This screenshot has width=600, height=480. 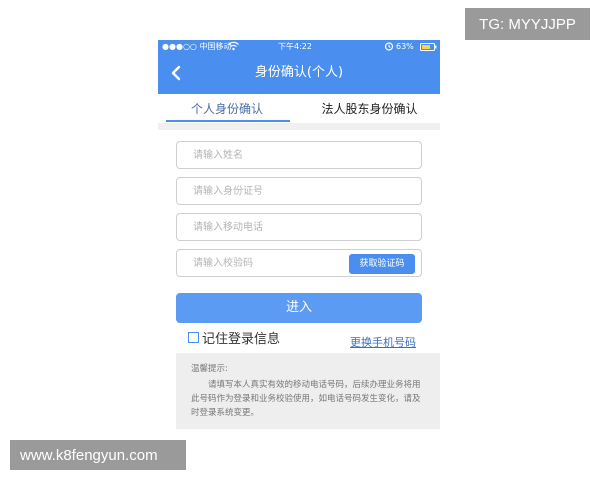 I want to click on verification-code-field: 获取验证码, so click(x=299, y=263).